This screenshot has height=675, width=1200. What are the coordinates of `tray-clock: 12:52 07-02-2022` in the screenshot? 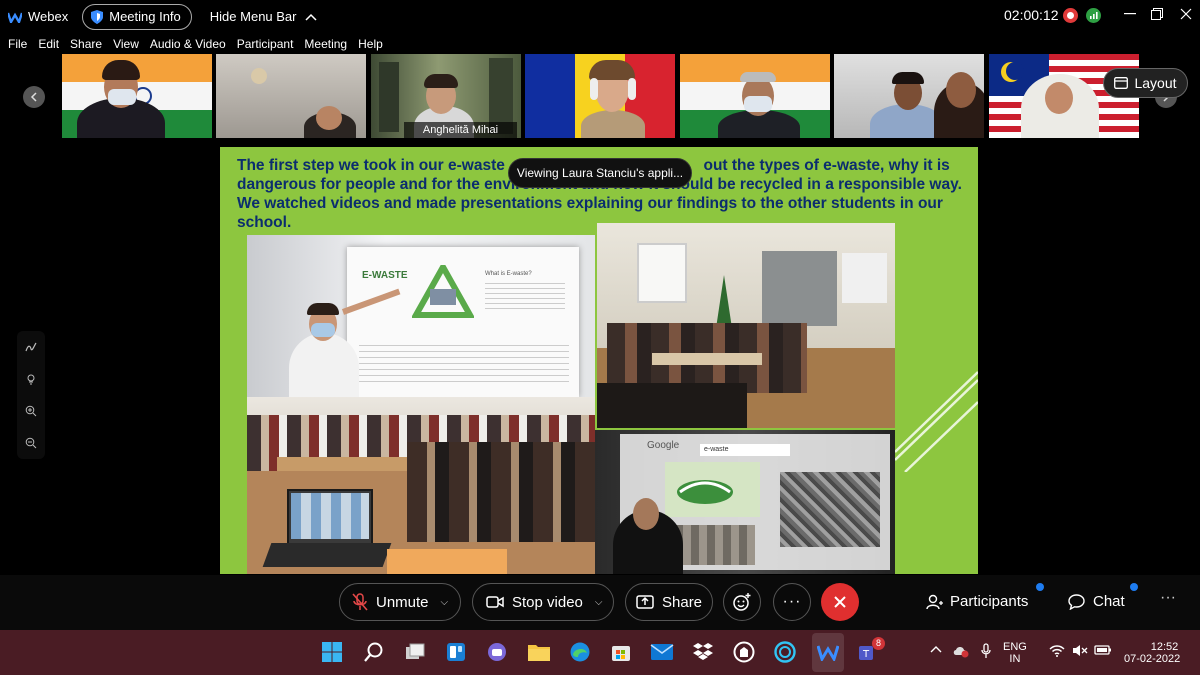 It's located at (1152, 653).